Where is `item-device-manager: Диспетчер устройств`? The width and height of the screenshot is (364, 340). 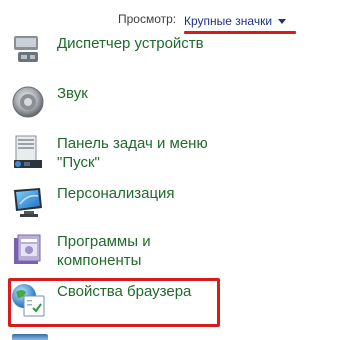 item-device-manager: Диспетчер устройств is located at coordinates (180, 52).